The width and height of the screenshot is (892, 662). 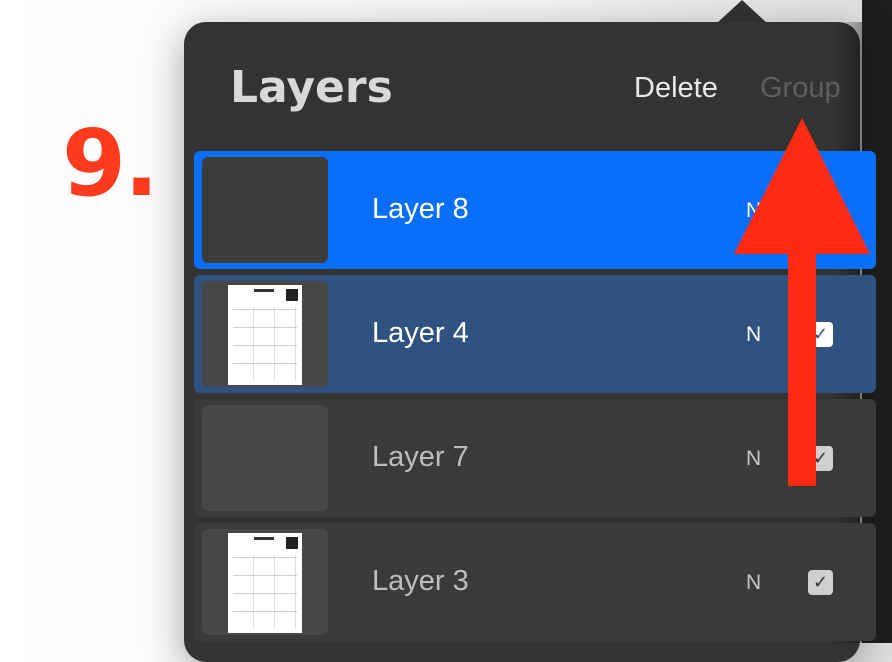 What do you see at coordinates (535, 458) in the screenshot?
I see `layer-row-7: Layer 7 N ✓` at bounding box center [535, 458].